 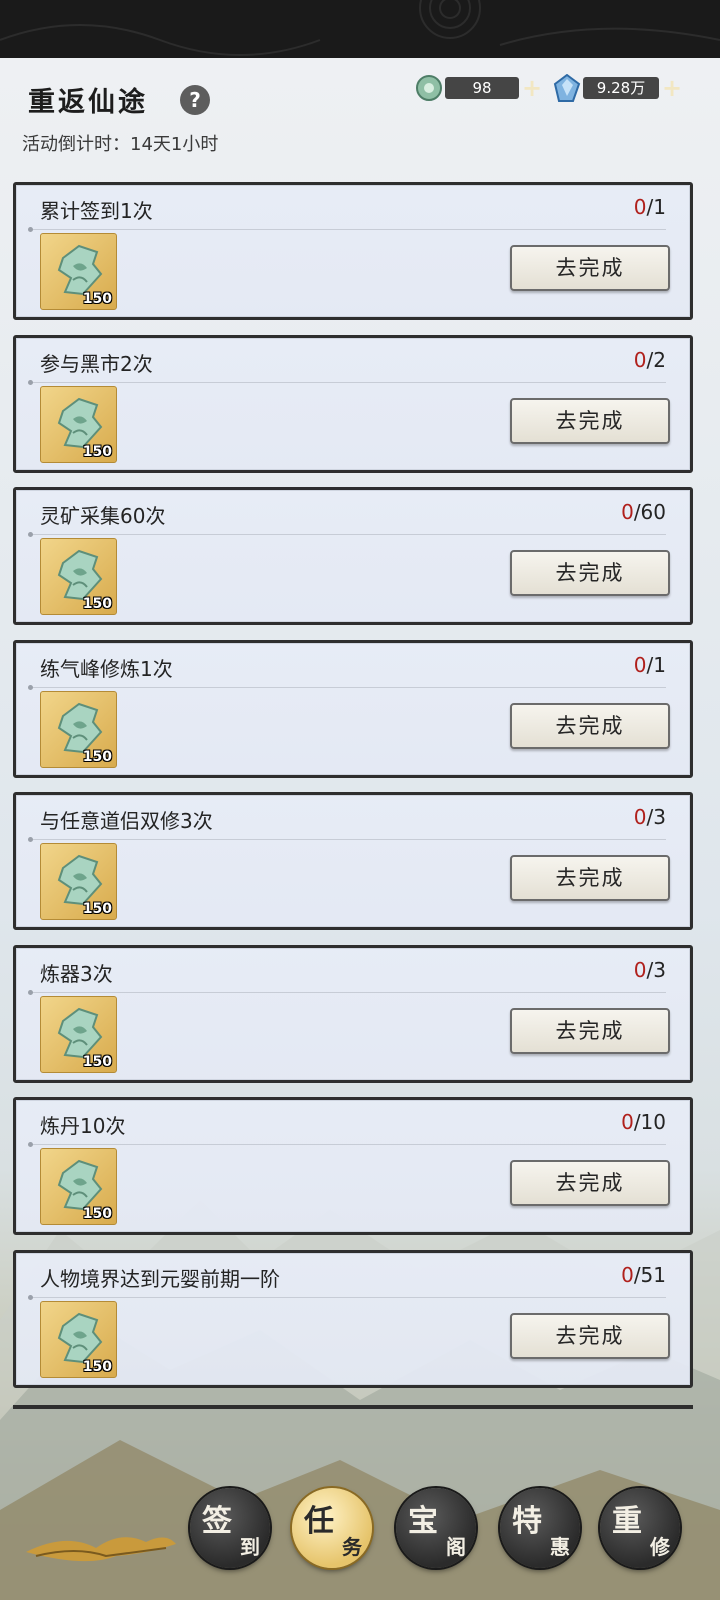 What do you see at coordinates (672, 88) in the screenshot?
I see `add-crystal-button: +` at bounding box center [672, 88].